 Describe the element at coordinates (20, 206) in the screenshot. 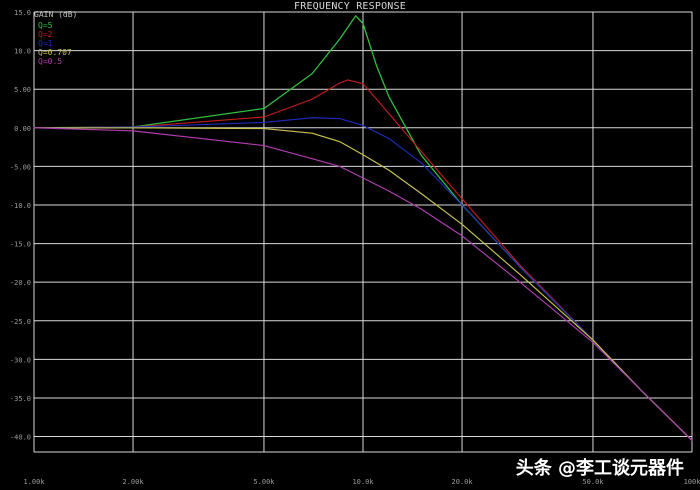

I see `y-tick-label: -10.0` at that location.